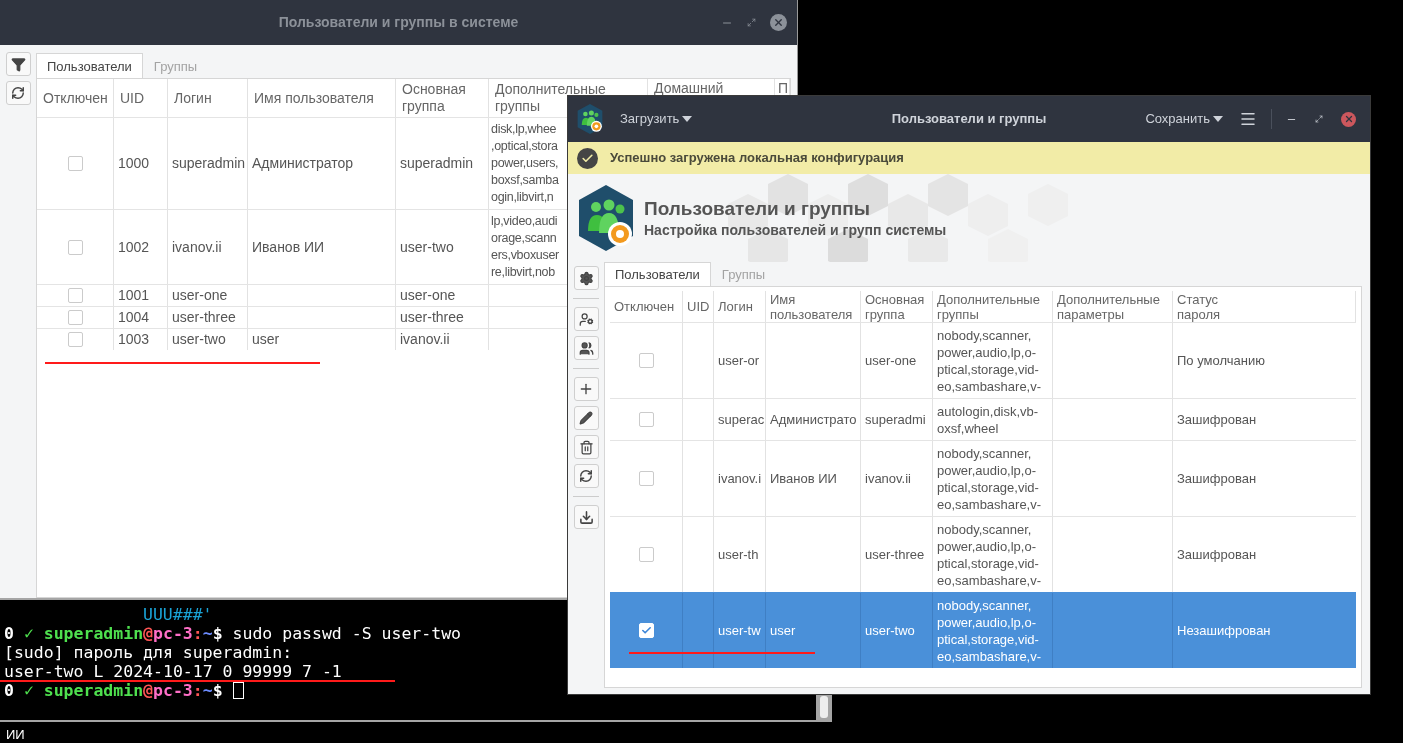  I want to click on prompt-line: 0 ✓ superadmin@pc-3:~$, so click(113, 690).